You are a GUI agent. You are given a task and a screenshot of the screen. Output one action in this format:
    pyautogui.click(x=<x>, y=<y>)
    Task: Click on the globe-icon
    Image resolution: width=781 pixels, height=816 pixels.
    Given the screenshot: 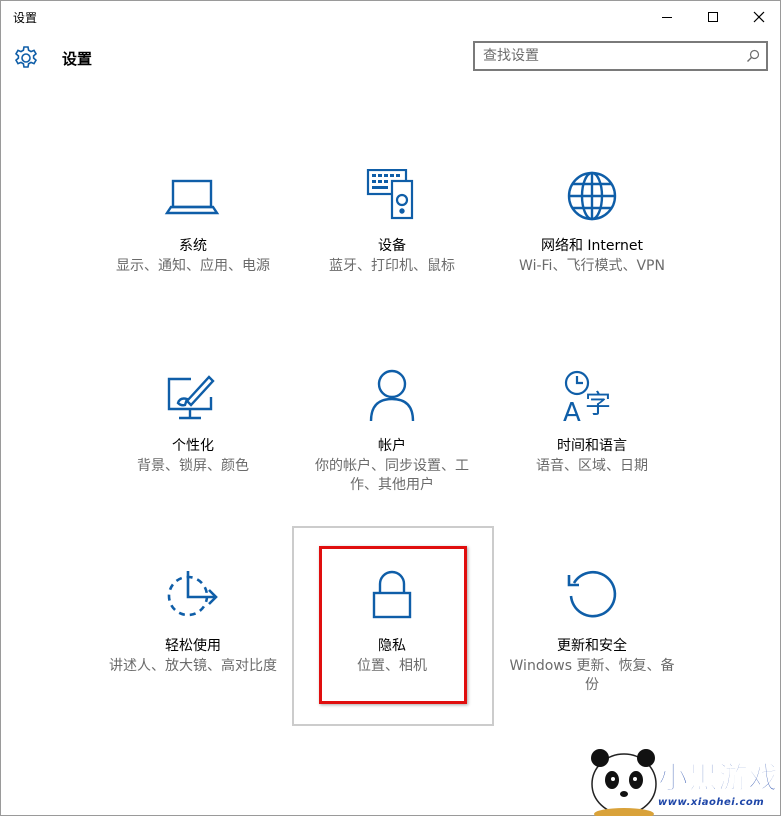 What is the action you would take?
    pyautogui.click(x=592, y=196)
    